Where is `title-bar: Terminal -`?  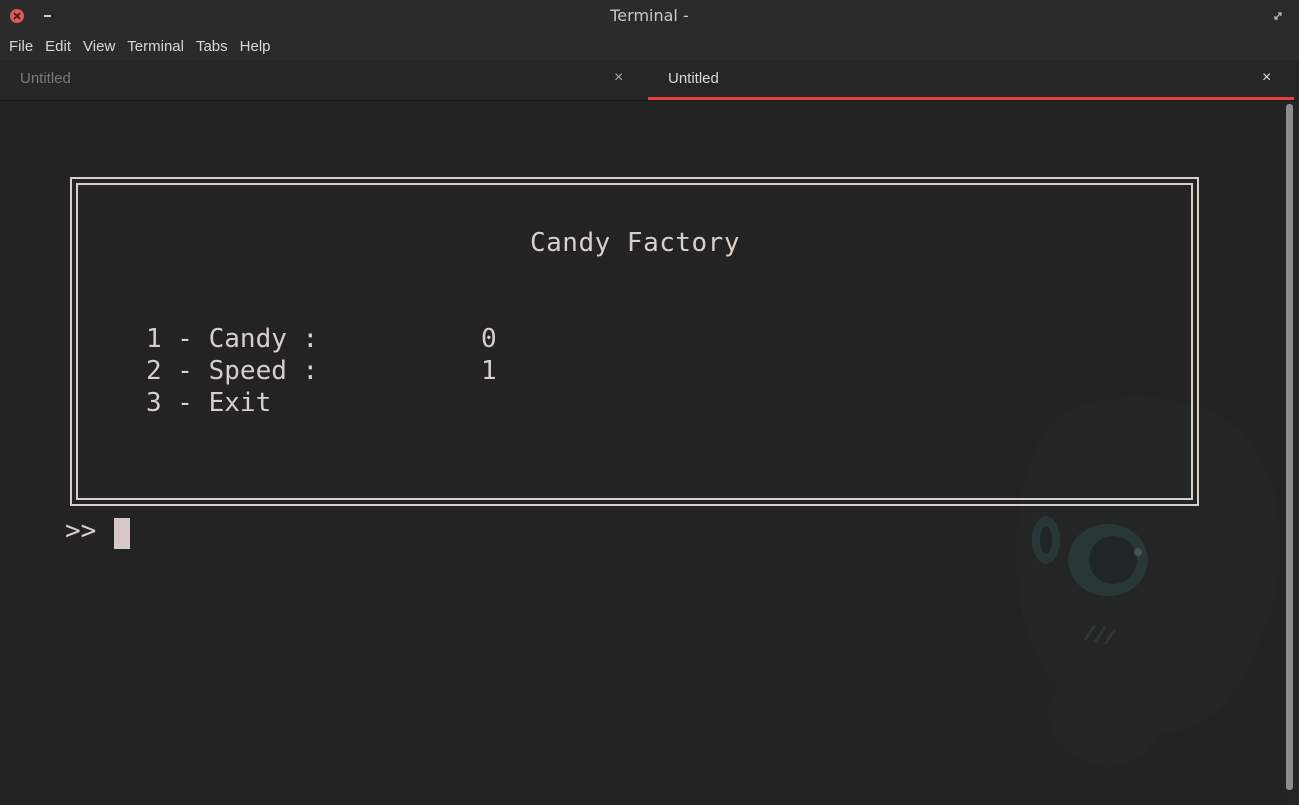 title-bar: Terminal - is located at coordinates (649, 16).